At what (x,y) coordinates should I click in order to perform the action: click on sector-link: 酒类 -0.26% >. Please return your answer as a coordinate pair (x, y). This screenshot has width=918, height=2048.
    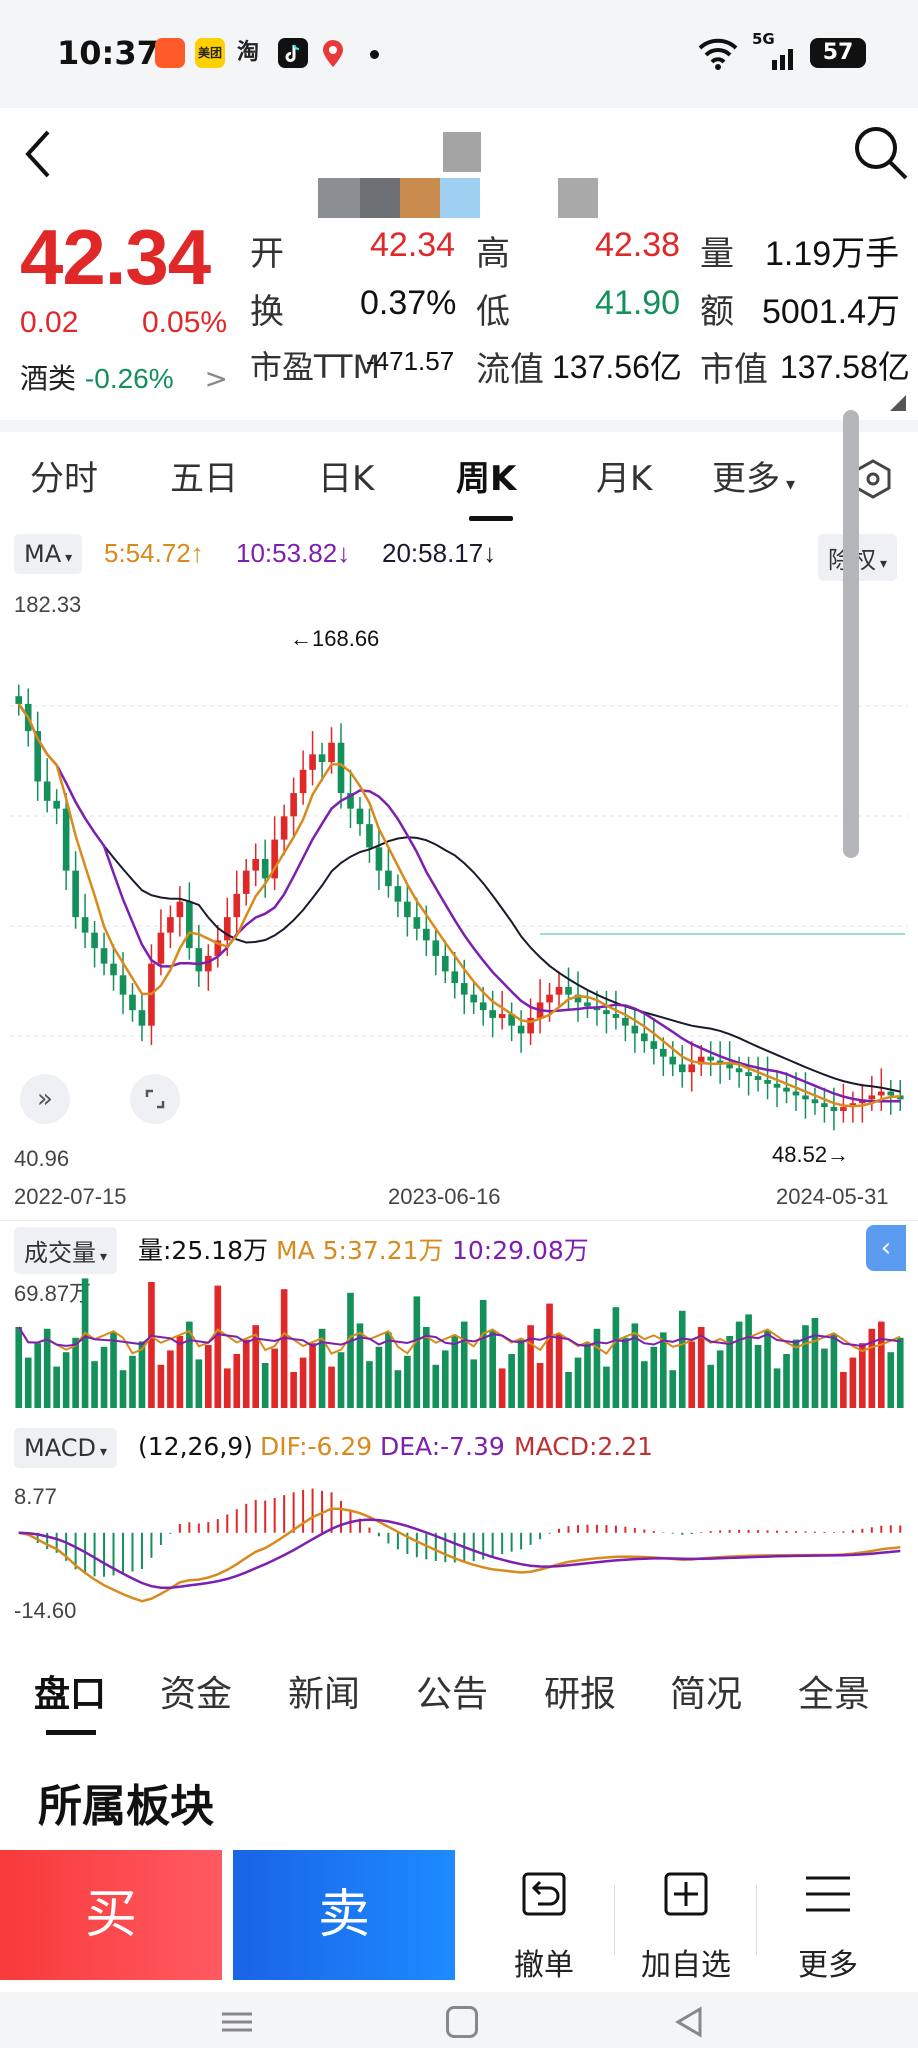
    Looking at the image, I should click on (124, 377).